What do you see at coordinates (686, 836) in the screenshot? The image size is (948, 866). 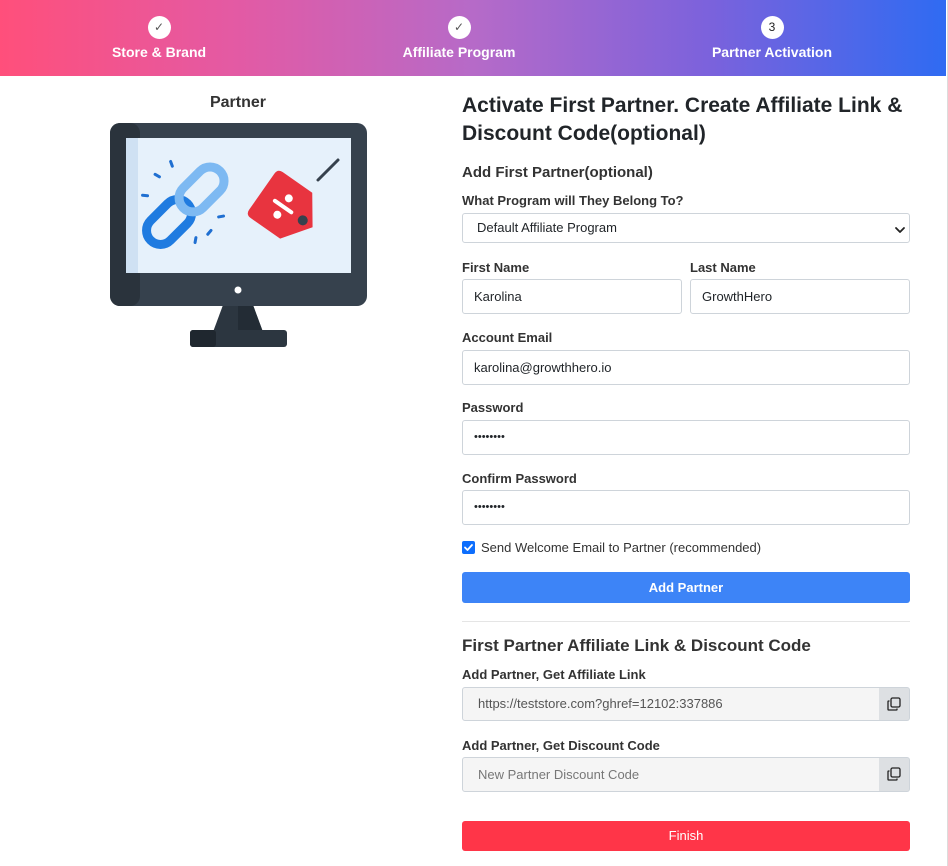 I see `finish-button: Finish` at bounding box center [686, 836].